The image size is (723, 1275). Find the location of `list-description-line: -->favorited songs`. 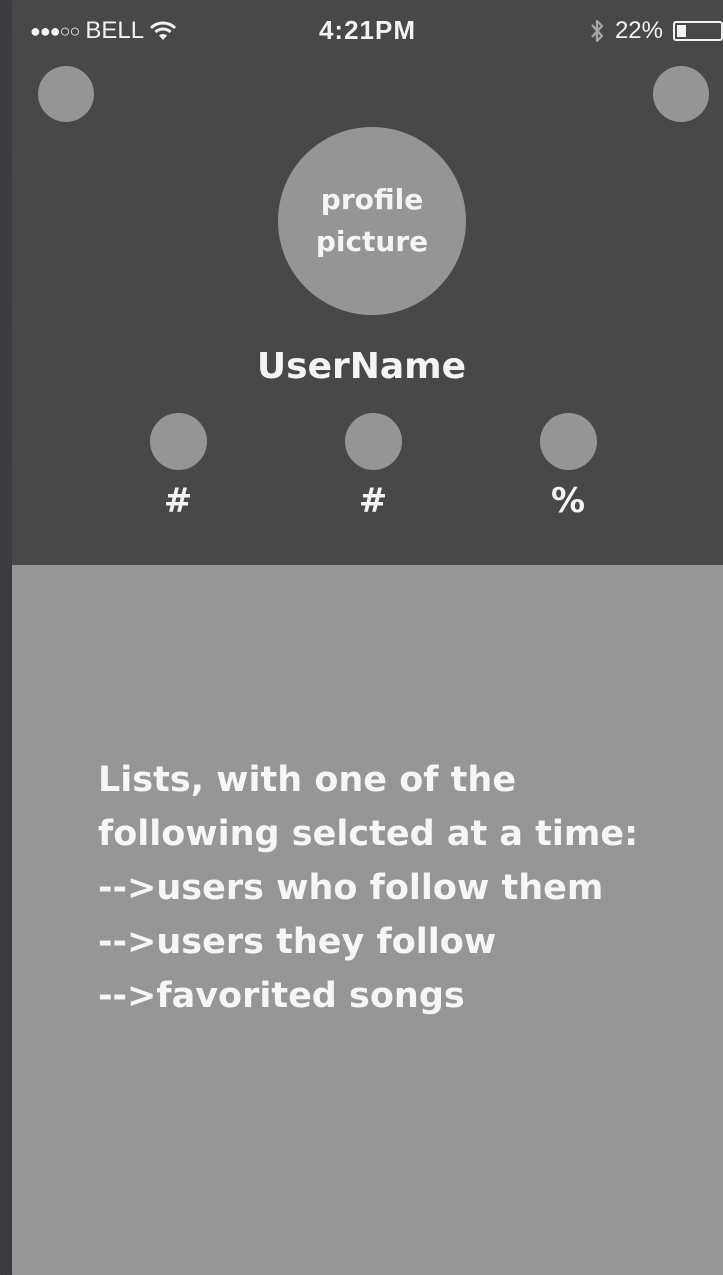

list-description-line: -->favorited songs is located at coordinates (281, 996).